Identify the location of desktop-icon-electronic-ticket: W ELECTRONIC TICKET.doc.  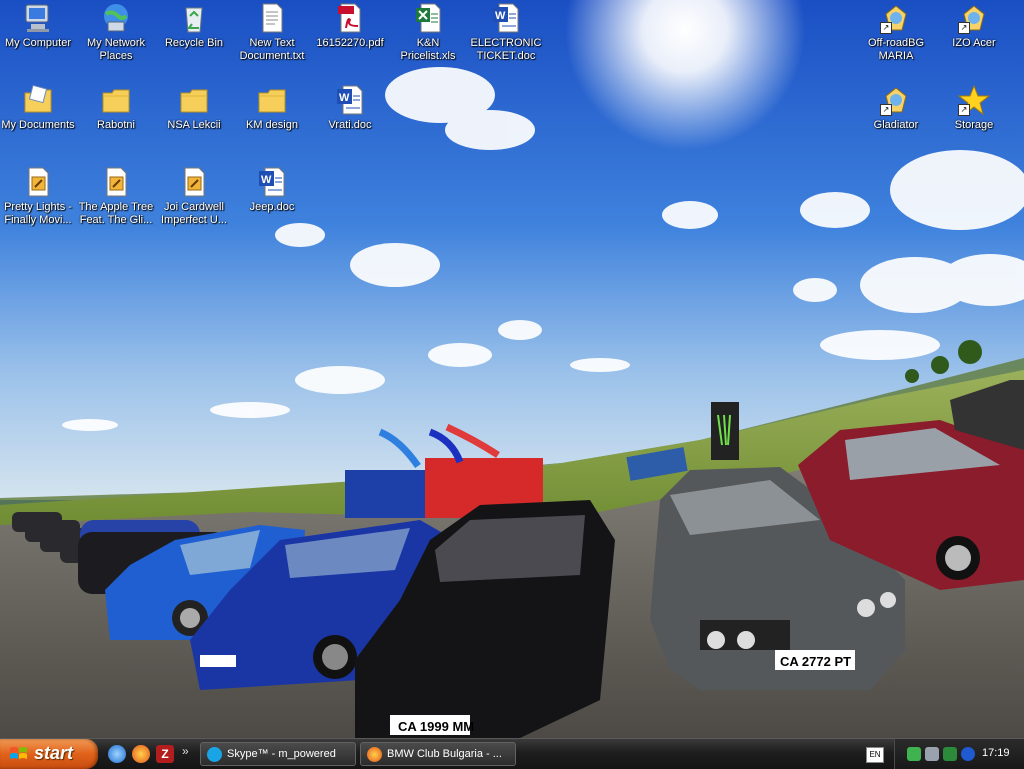
(506, 32).